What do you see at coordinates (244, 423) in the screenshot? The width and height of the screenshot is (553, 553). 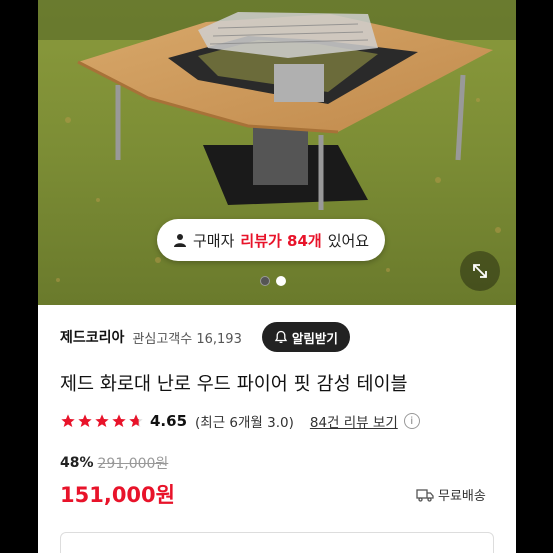 I see `recent-rating: (최근 6개월 3.0)` at bounding box center [244, 423].